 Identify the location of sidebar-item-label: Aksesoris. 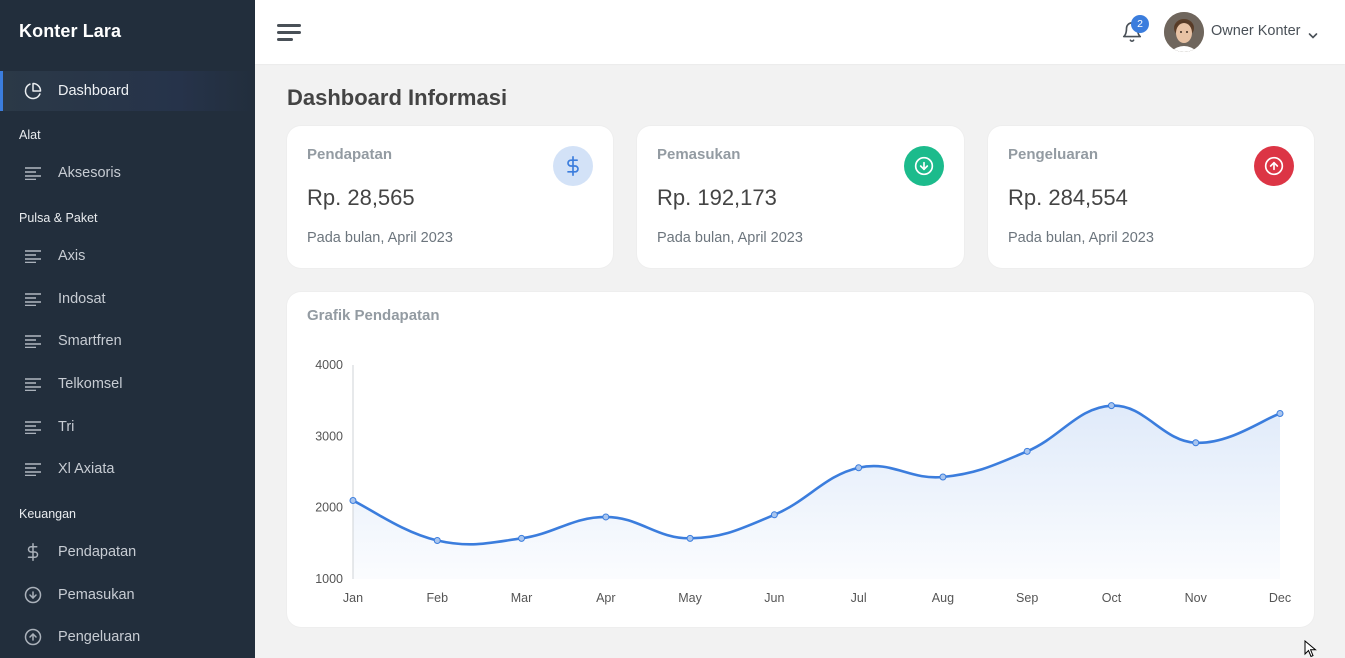
(89, 173).